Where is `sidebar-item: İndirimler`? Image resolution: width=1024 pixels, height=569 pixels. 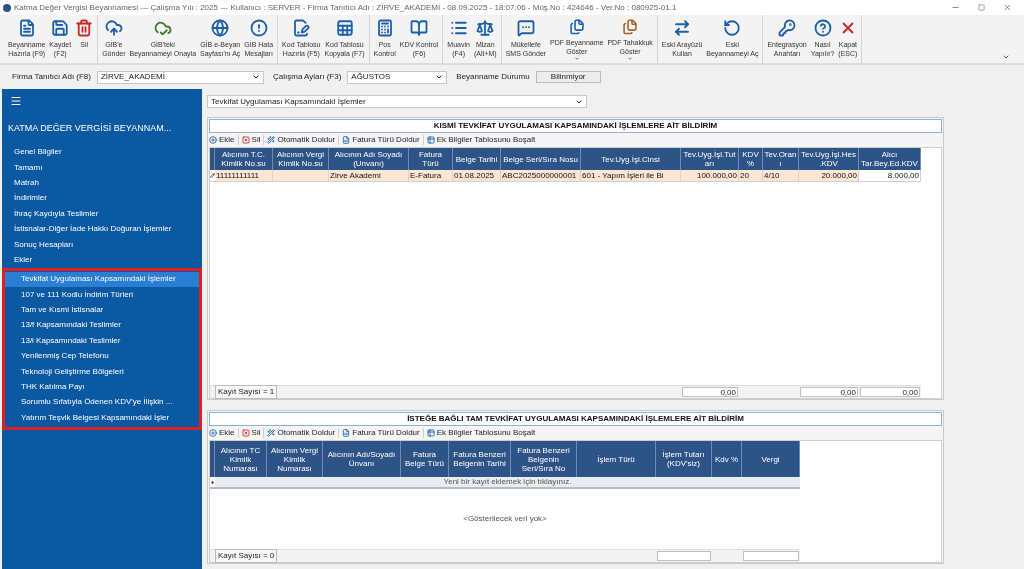 sidebar-item: İndirimler is located at coordinates (102, 198).